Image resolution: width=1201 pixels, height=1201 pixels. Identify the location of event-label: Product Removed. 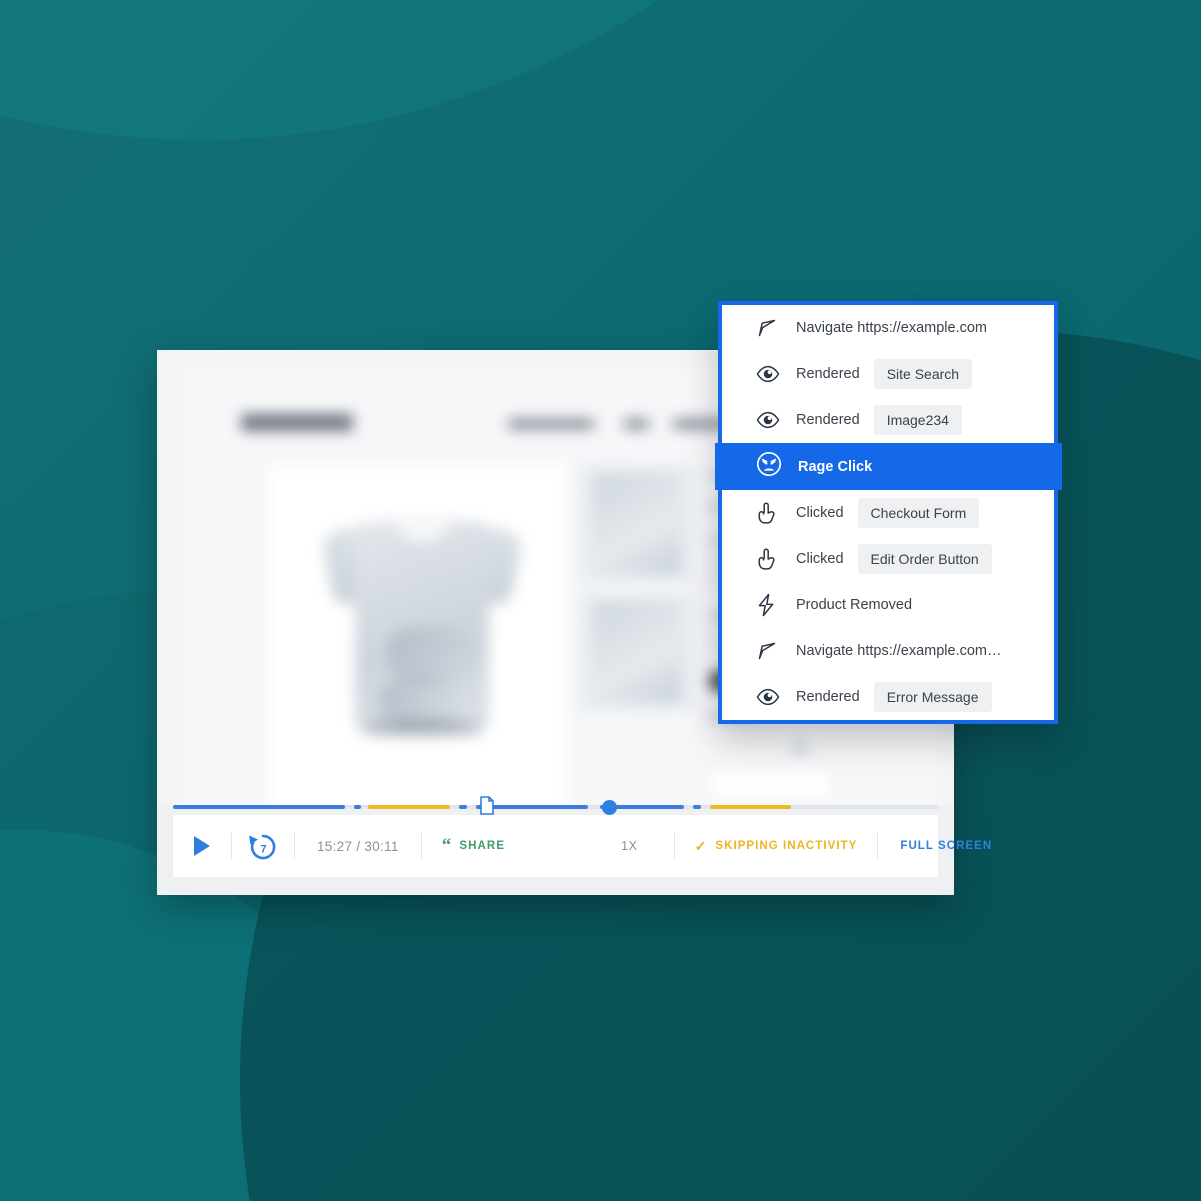
(854, 605).